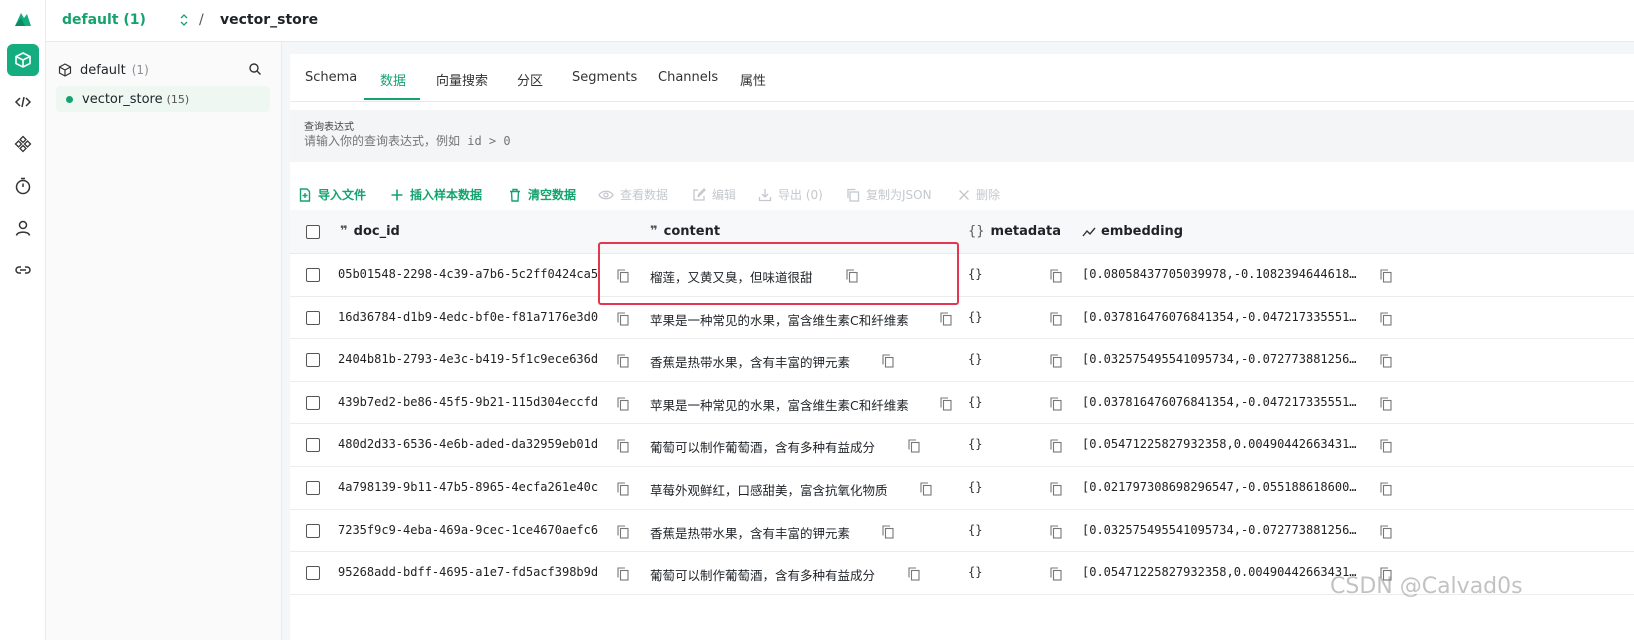 This screenshot has height=640, width=1634. I want to click on left-rail, so click(23, 320).